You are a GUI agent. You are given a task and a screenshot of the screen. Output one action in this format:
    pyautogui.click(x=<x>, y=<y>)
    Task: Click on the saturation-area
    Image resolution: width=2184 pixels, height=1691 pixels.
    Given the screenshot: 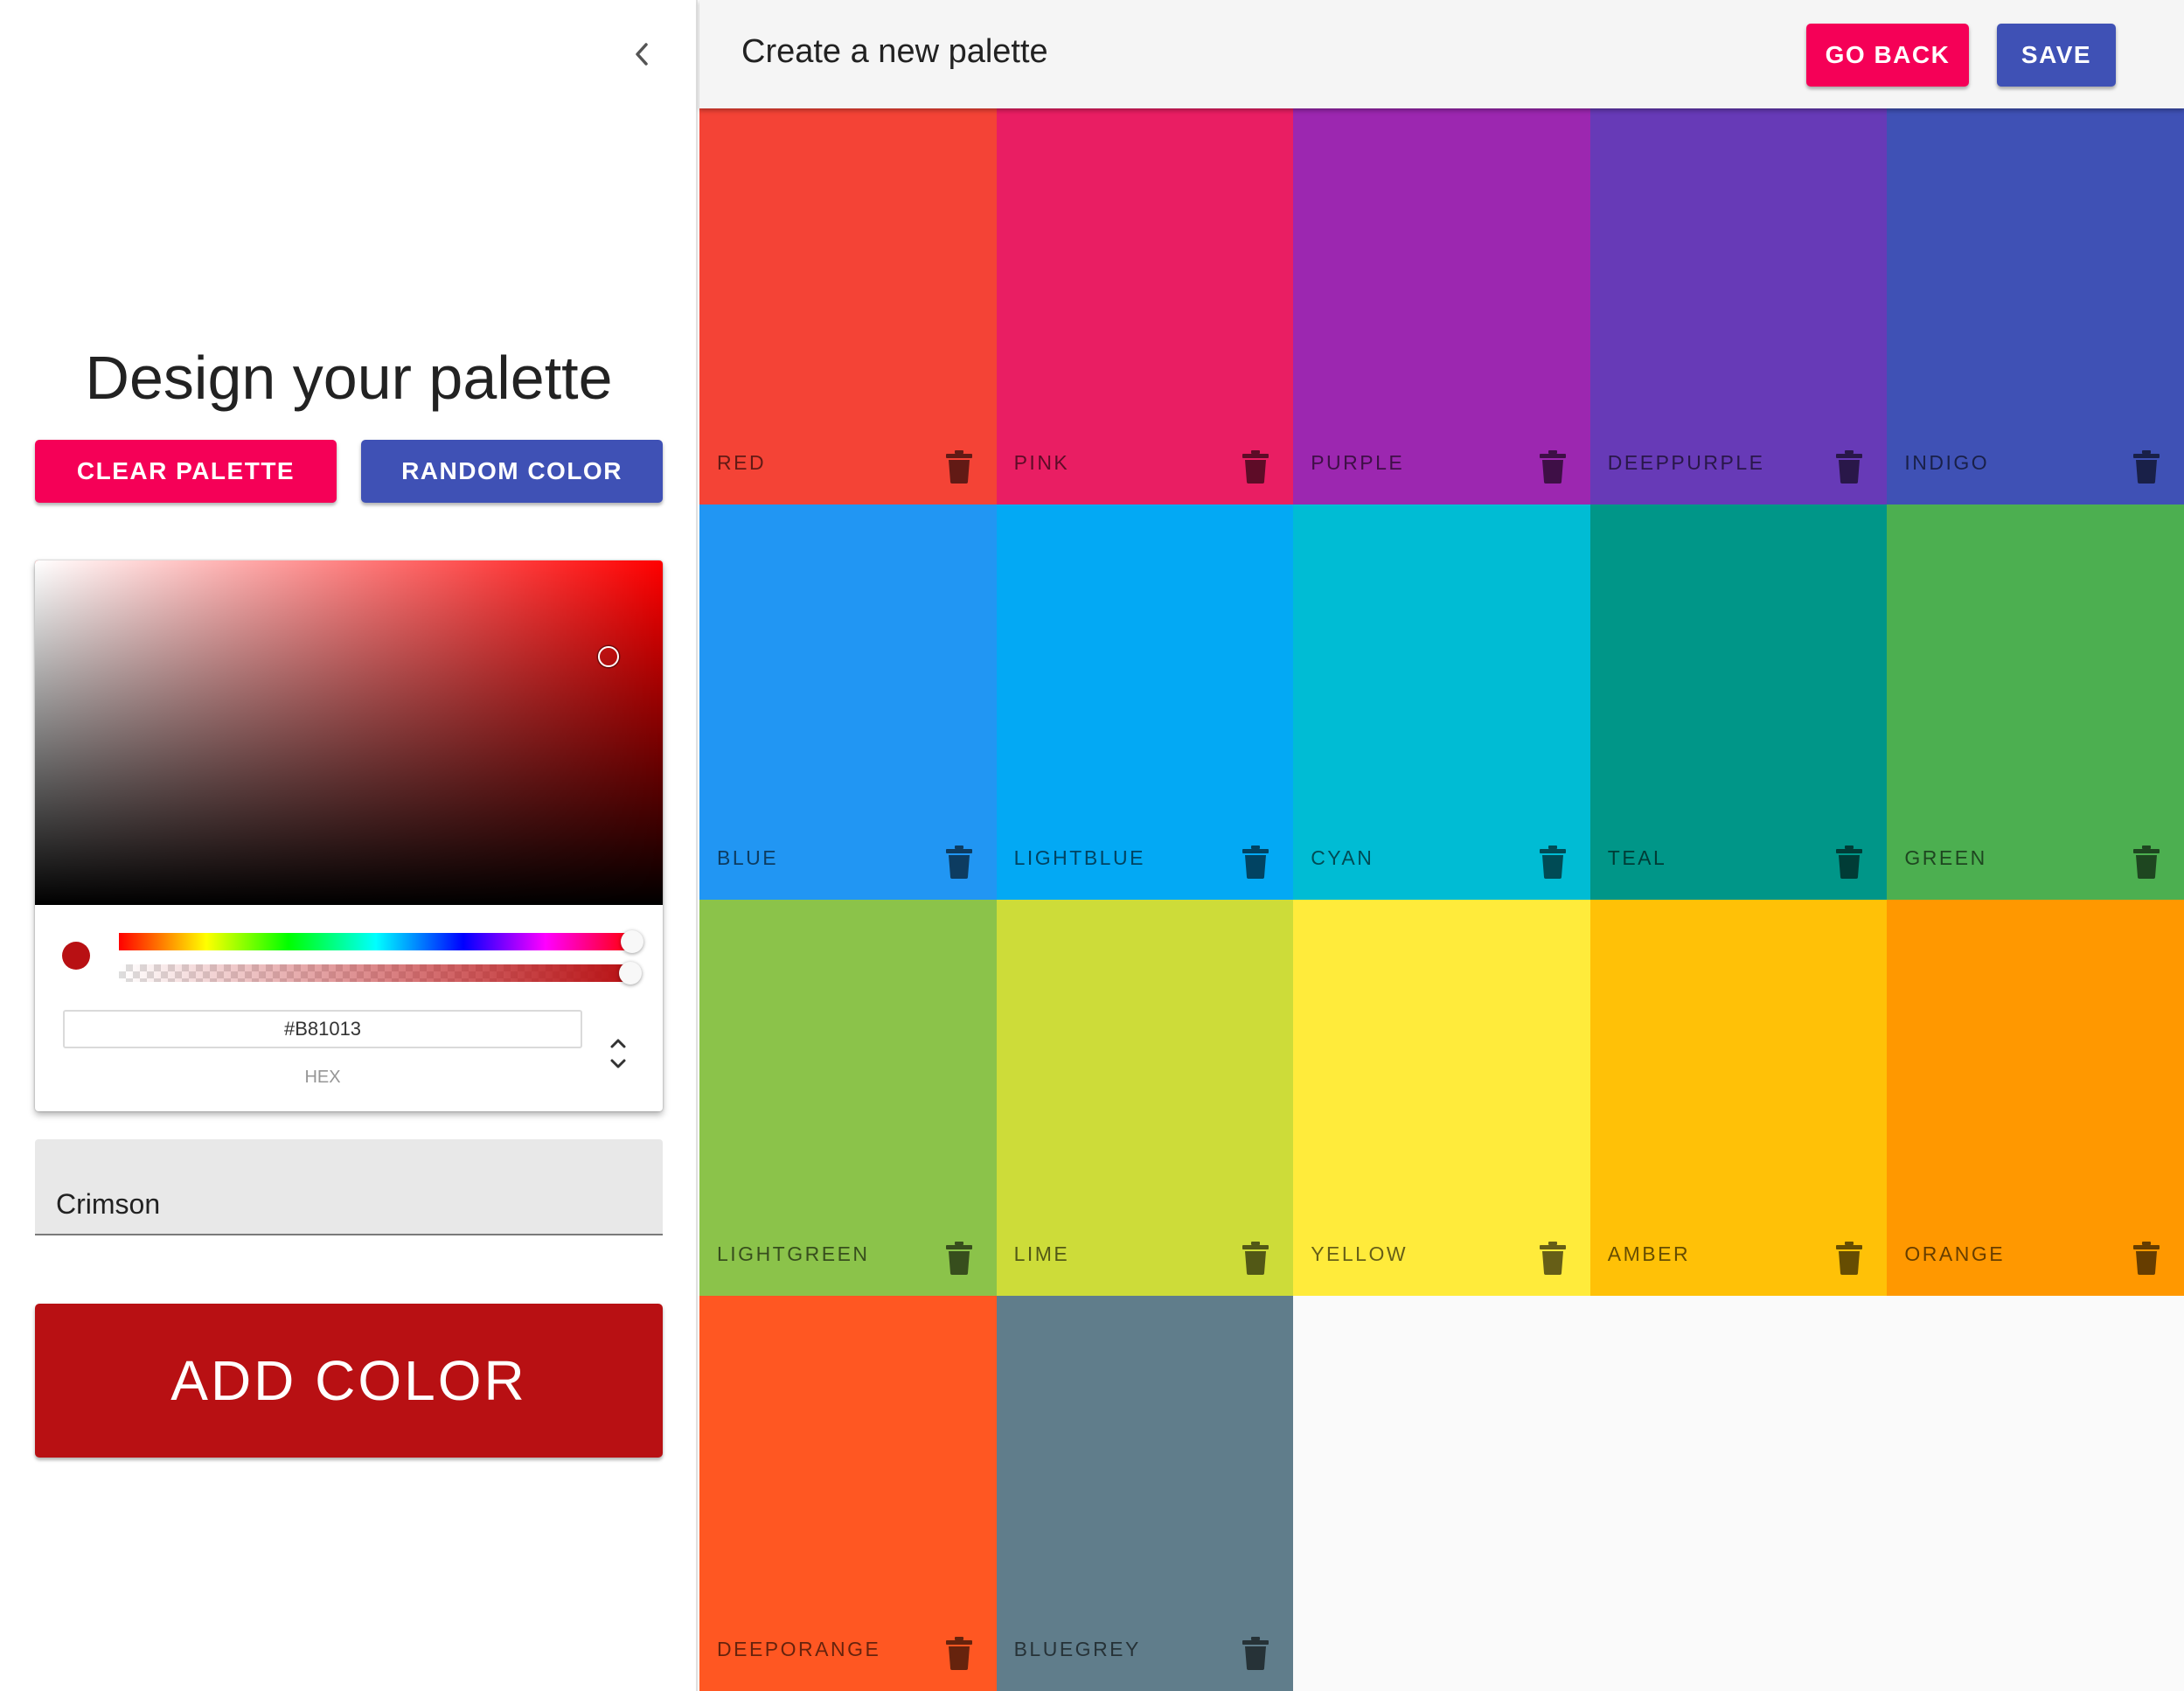 What is the action you would take?
    pyautogui.click(x=349, y=732)
    